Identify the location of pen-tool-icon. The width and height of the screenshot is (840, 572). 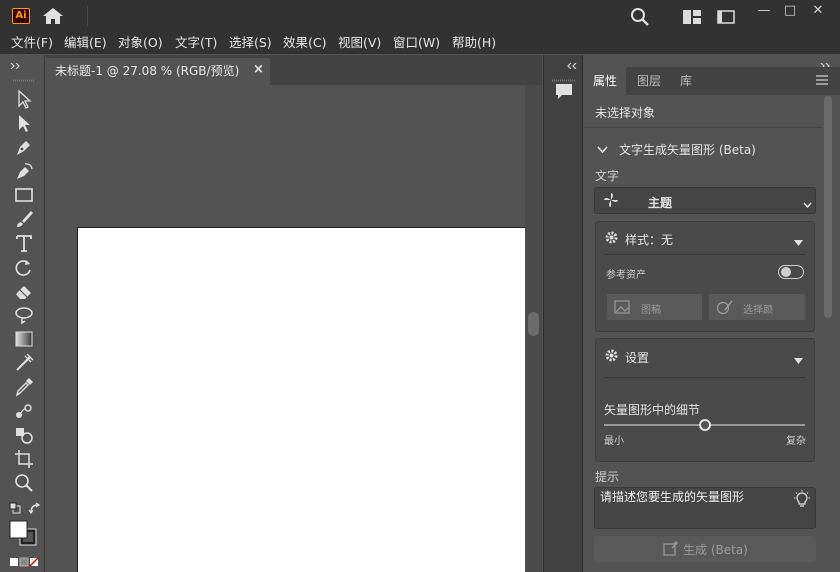
(24, 147).